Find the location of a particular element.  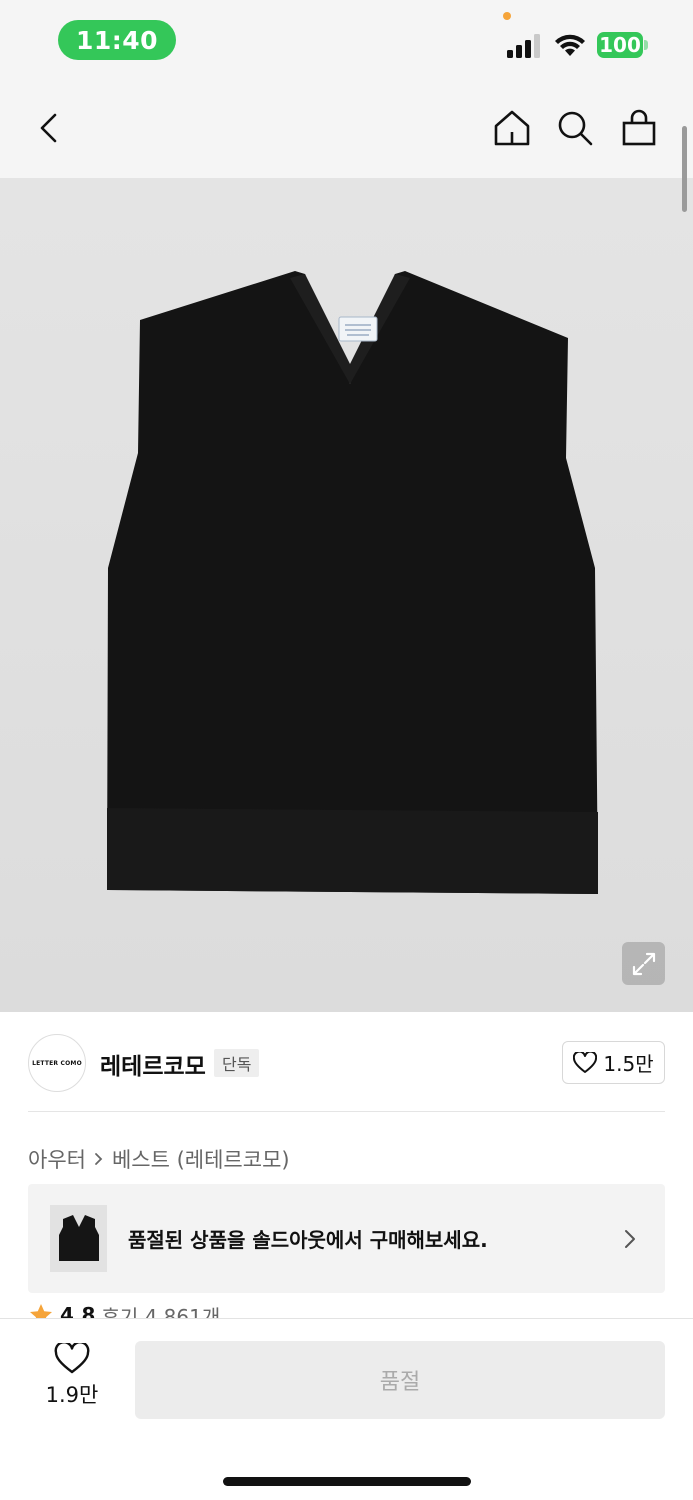

brand-like-button: 1.5만 is located at coordinates (613, 1062).